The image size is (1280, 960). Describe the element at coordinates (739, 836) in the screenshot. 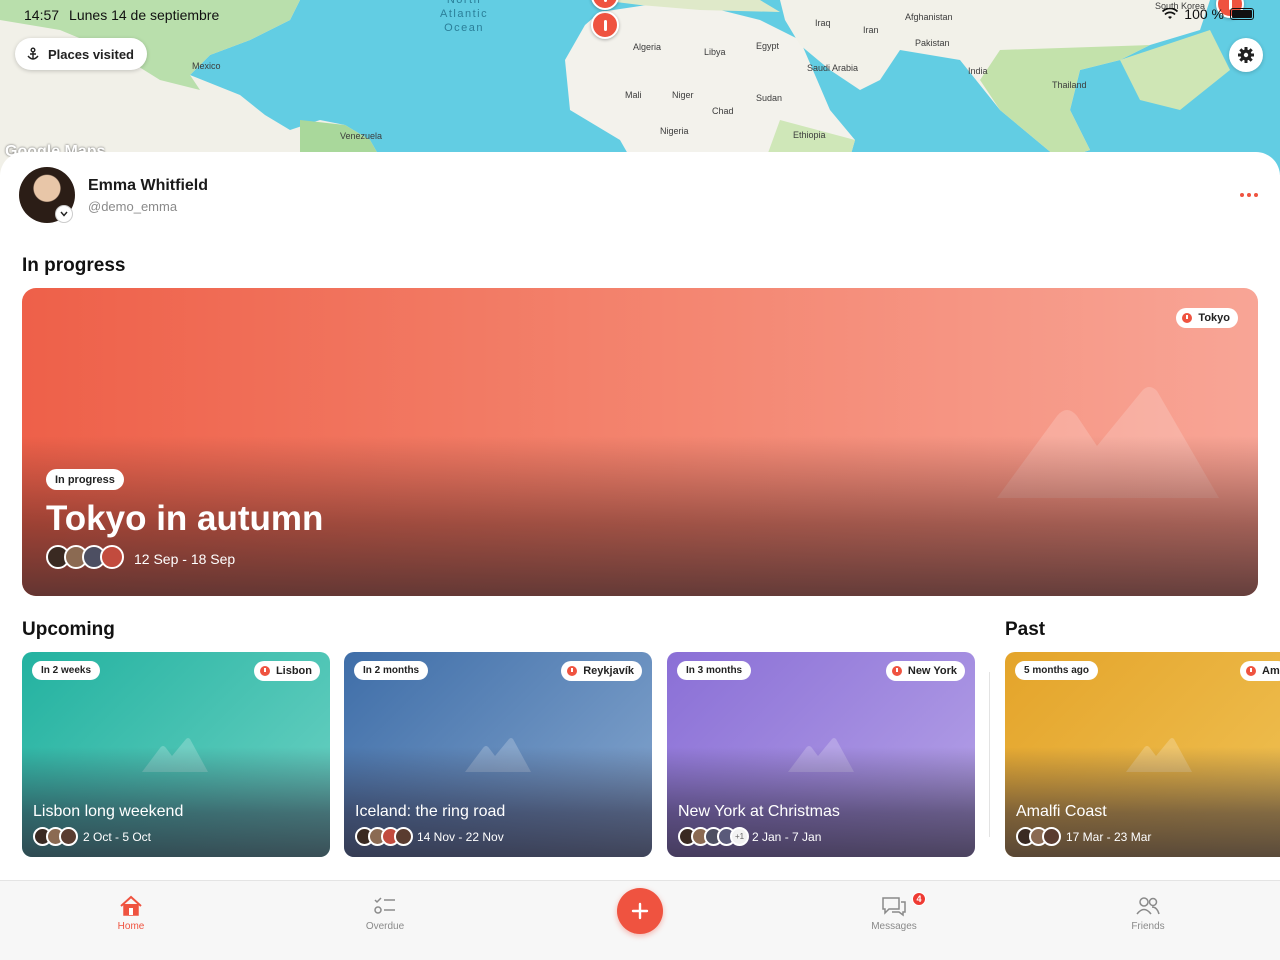

I see `extra-members-count: +1` at that location.